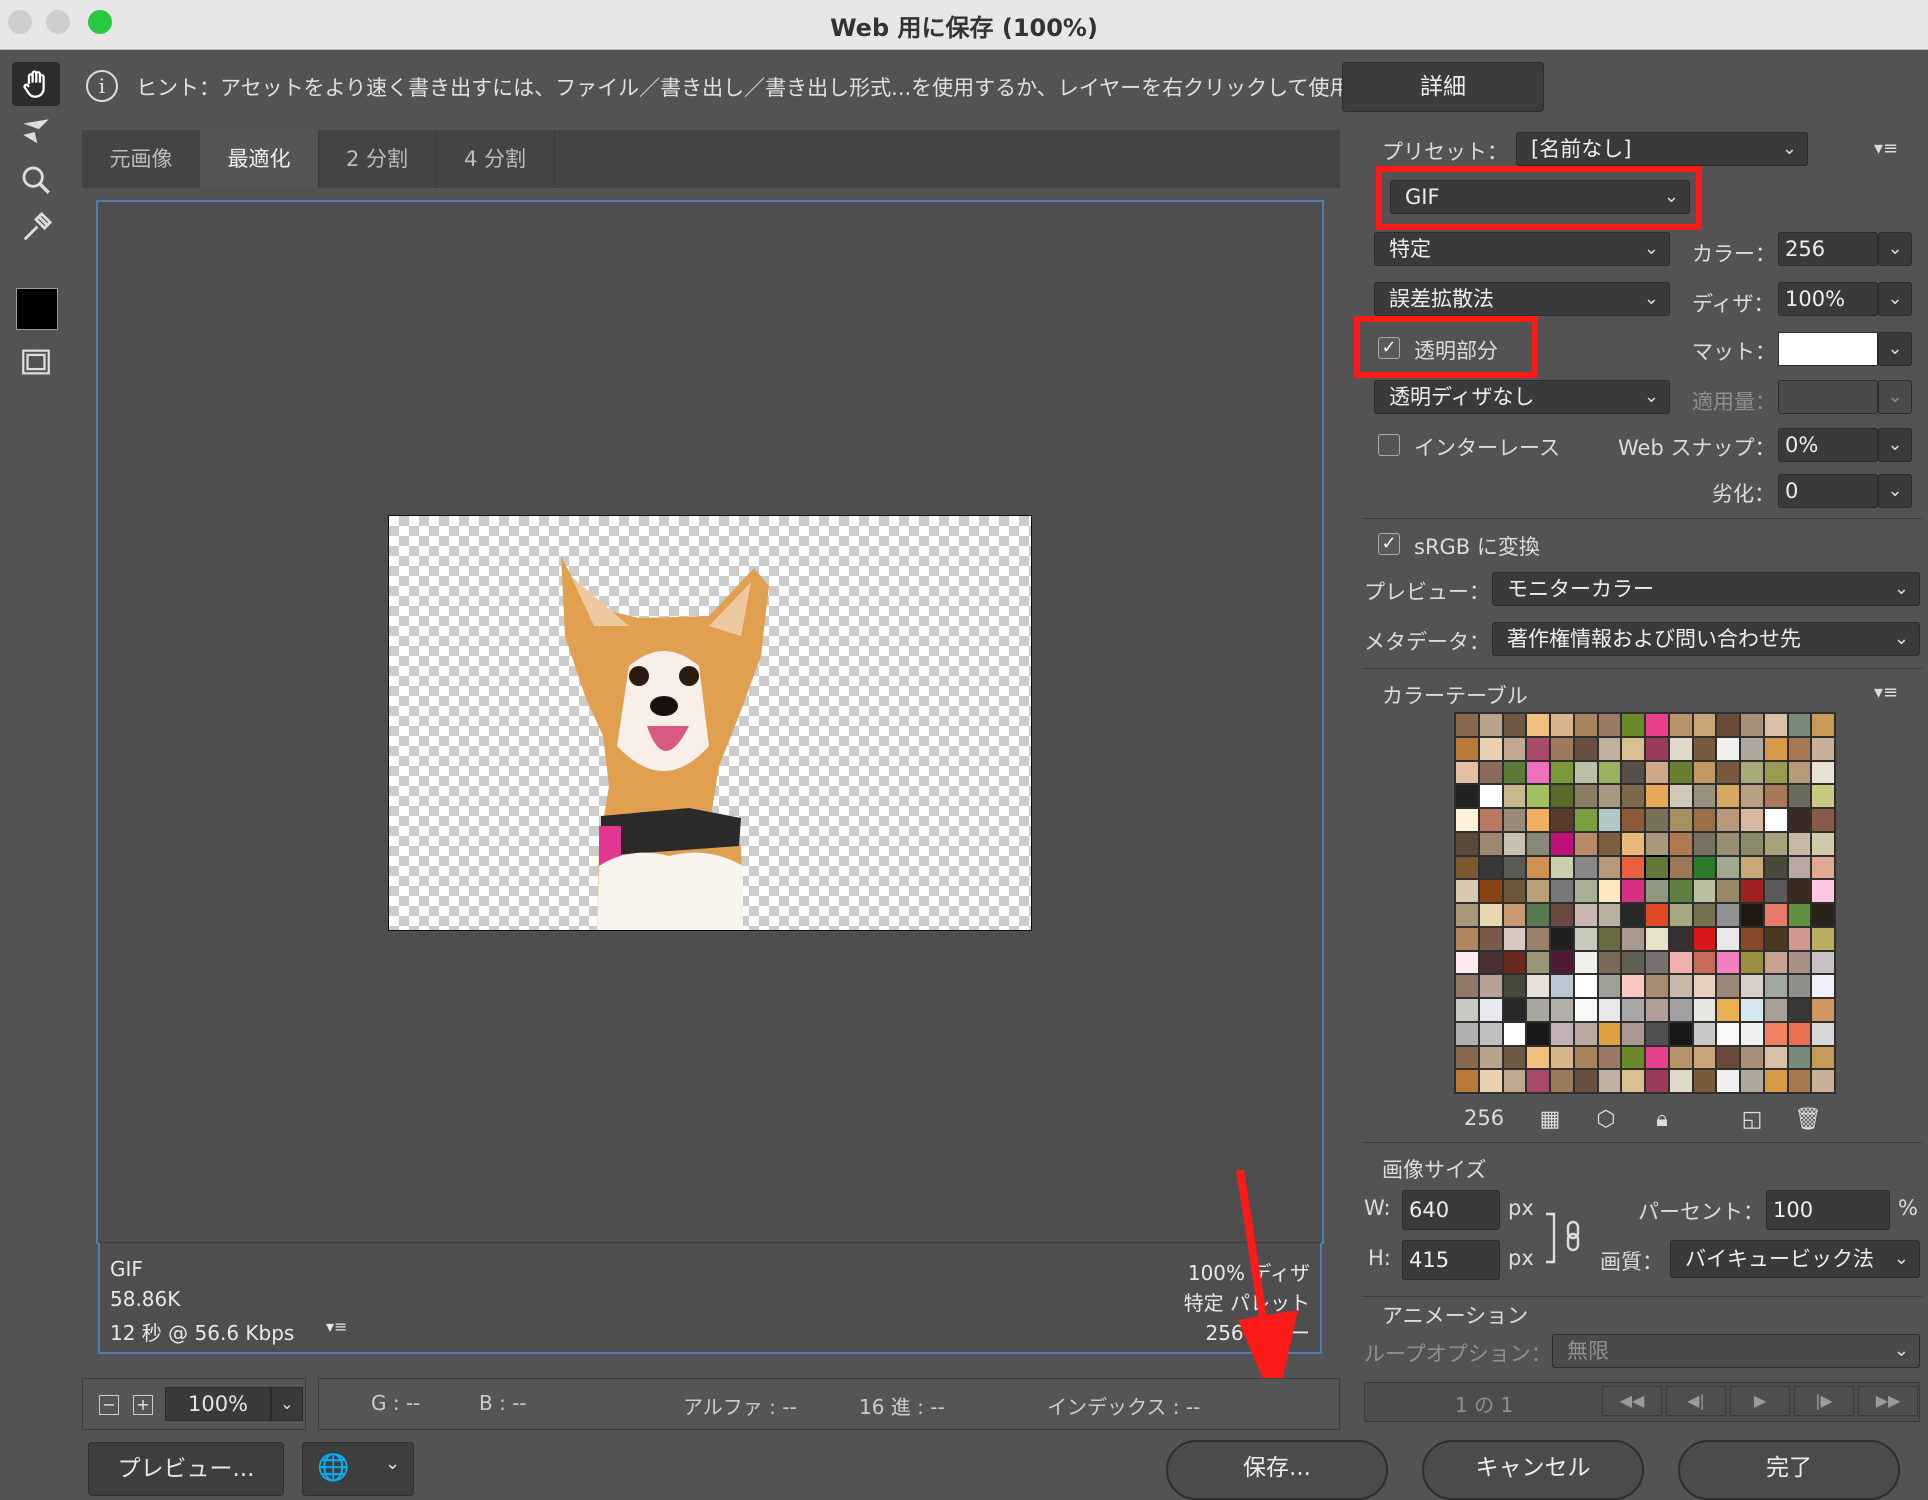 This screenshot has height=1500, width=1928. Describe the element at coordinates (1895, 491) in the screenshot. I see `lossy-chevron-icon: ⌄` at that location.